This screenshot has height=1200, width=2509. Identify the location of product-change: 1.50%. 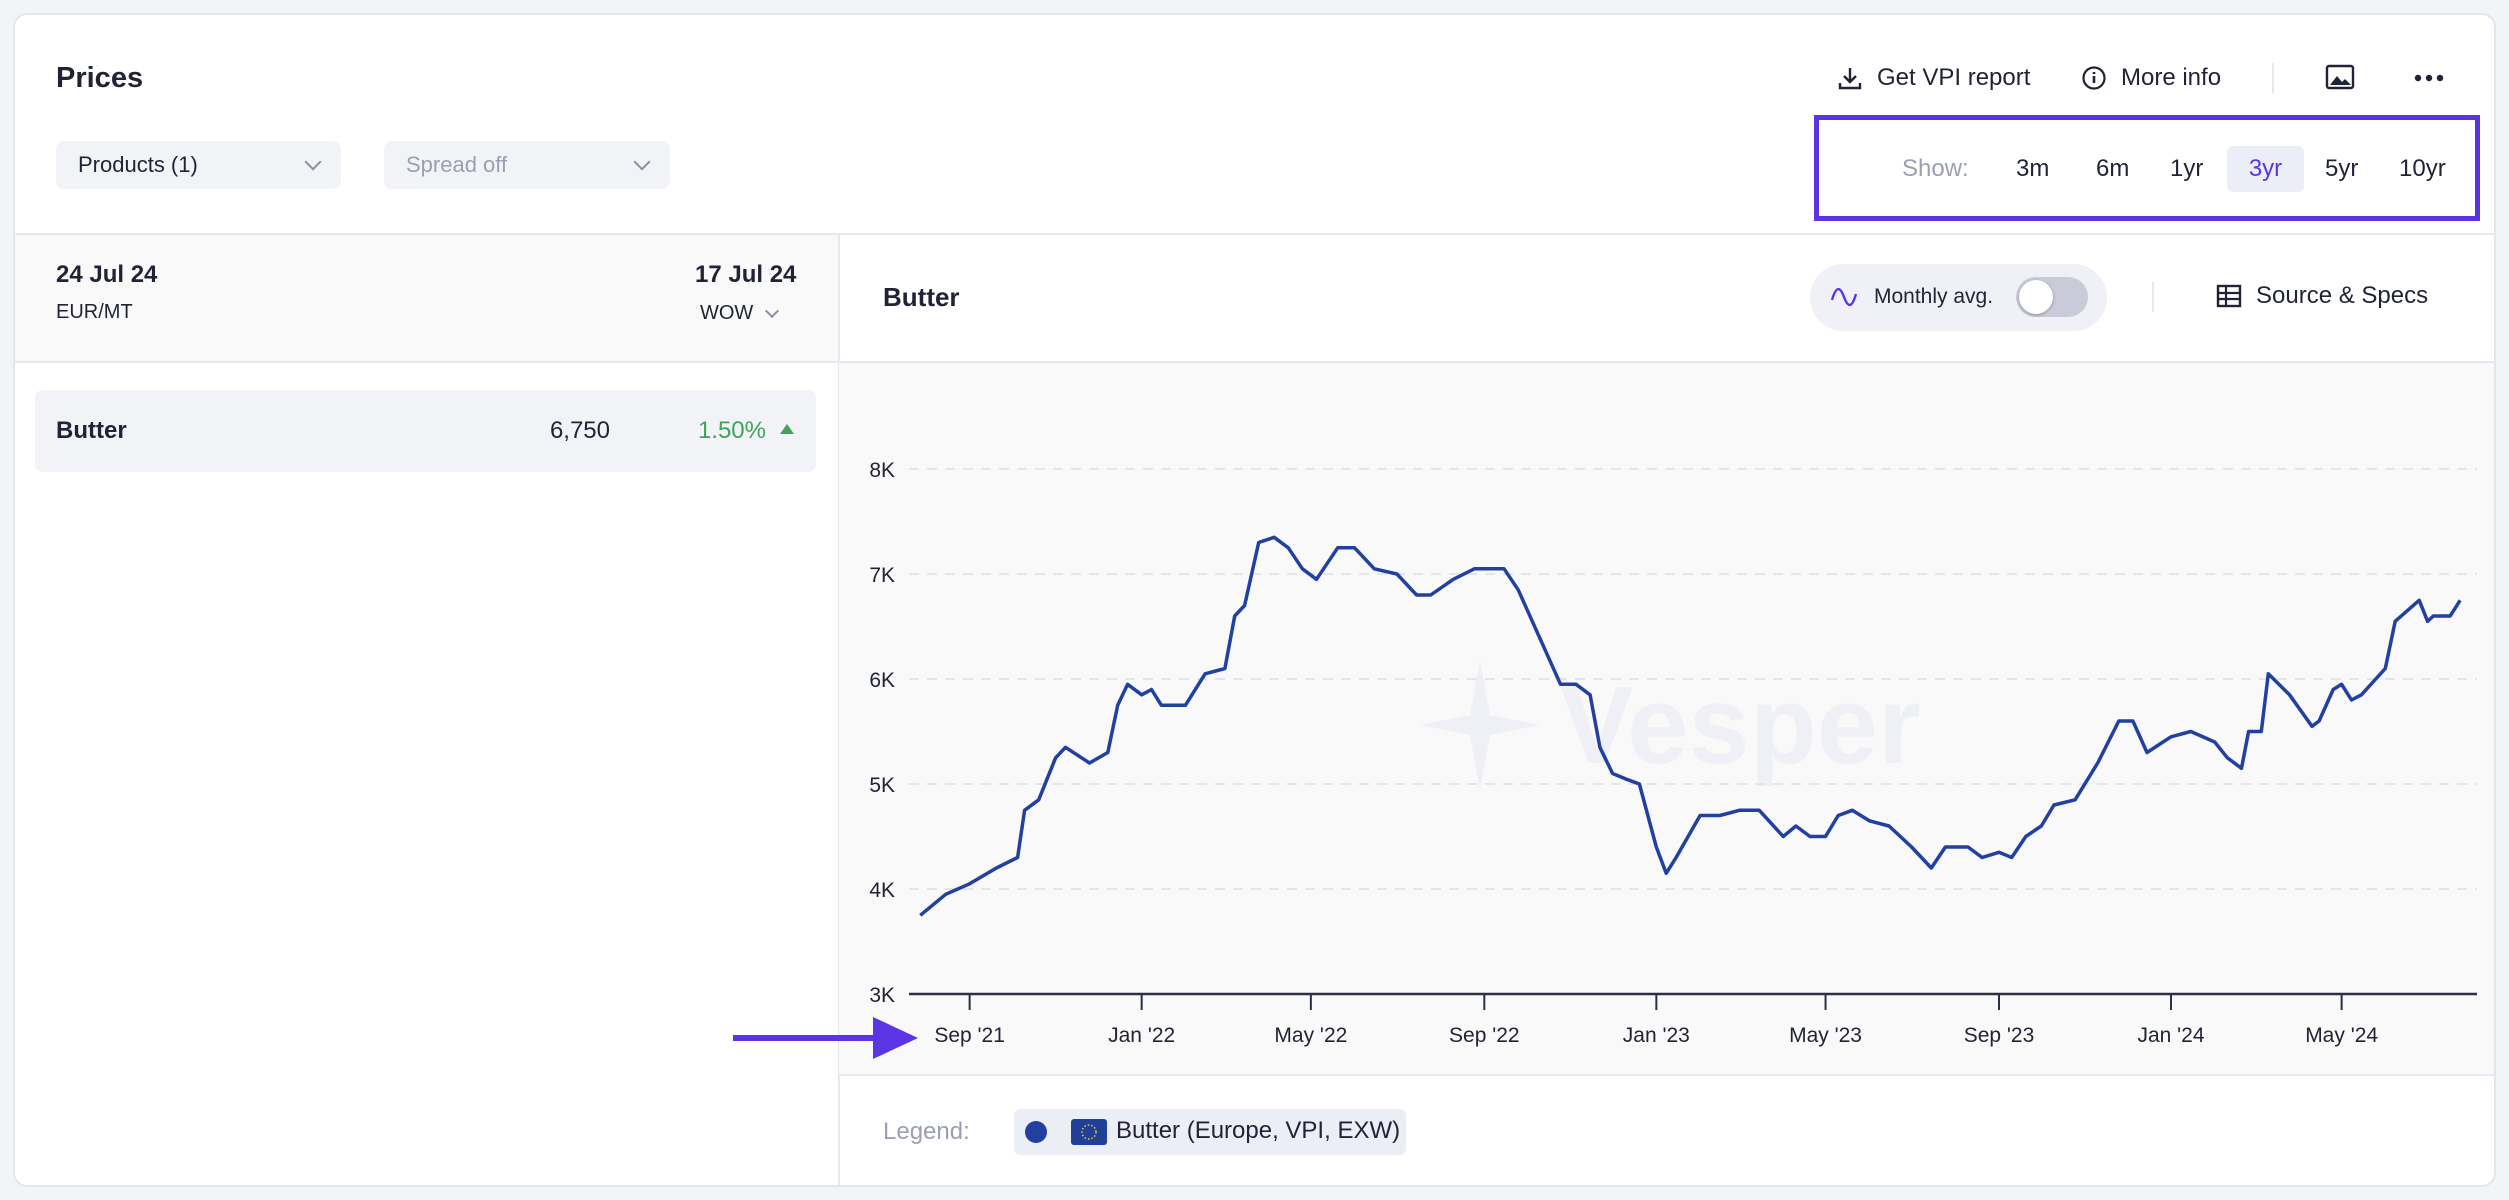
(731, 430).